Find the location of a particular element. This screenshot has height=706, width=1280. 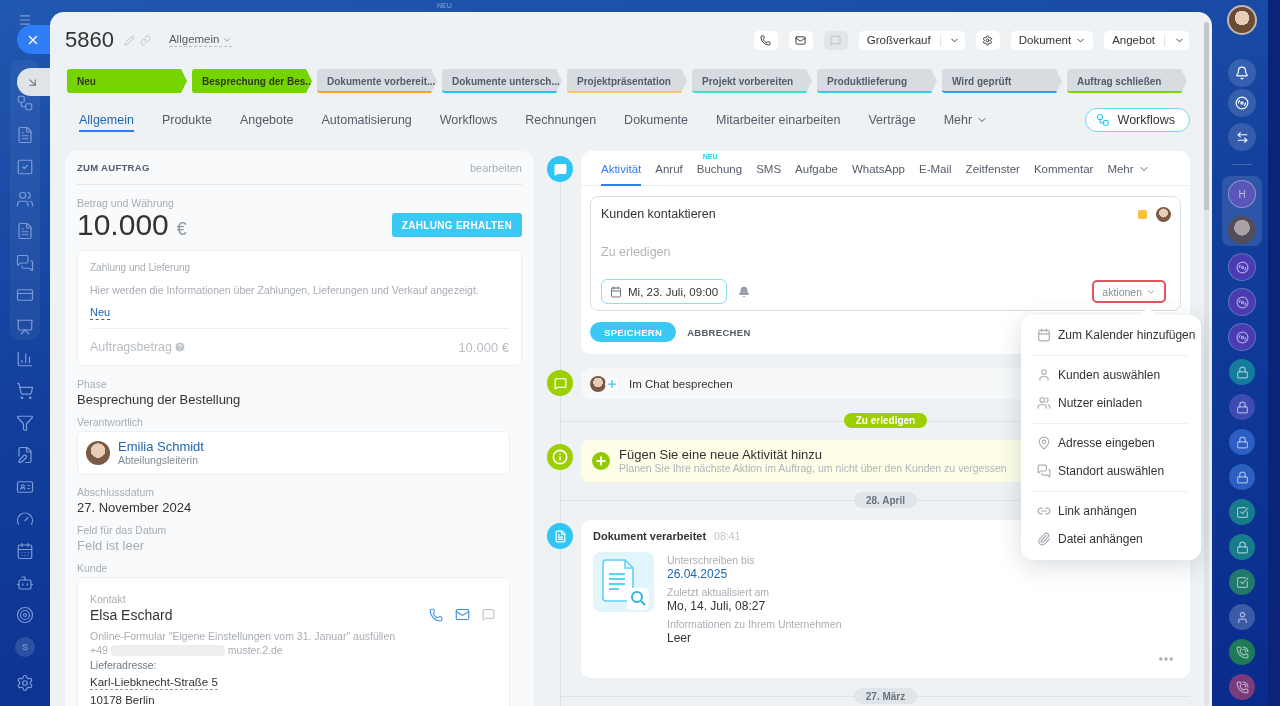

users-icon is located at coordinates (25, 199).